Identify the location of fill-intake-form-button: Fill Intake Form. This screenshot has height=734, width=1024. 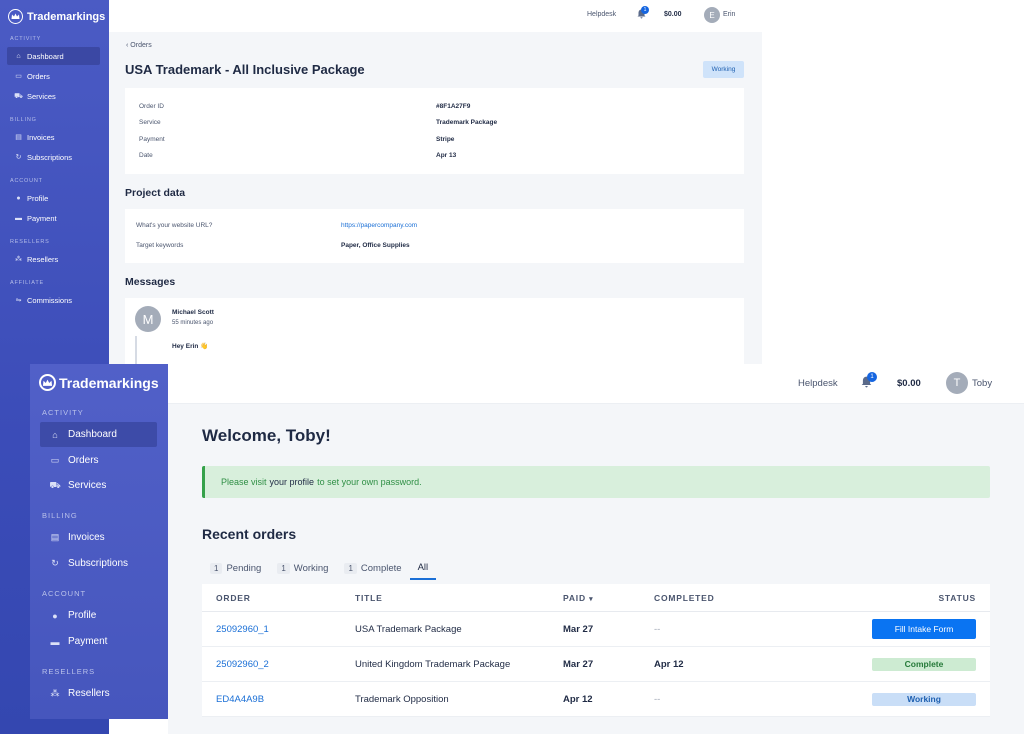
(924, 629).